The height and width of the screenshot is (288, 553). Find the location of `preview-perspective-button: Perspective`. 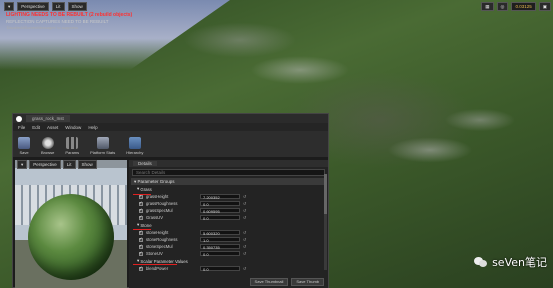

preview-perspective-button: Perspective is located at coordinates (45, 164).